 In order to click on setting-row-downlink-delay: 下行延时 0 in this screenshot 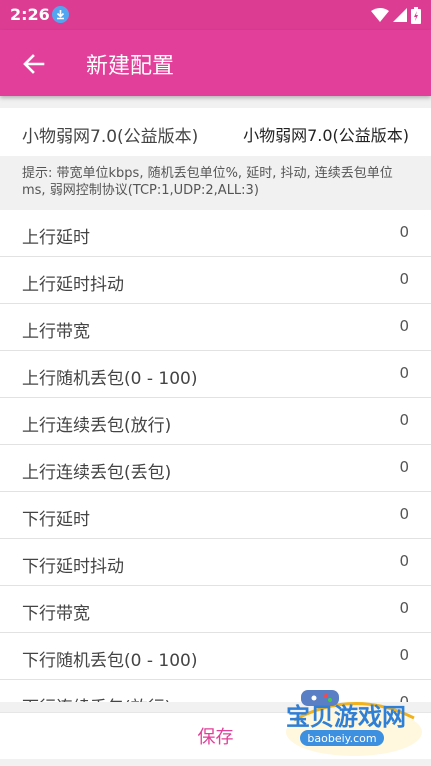, I will do `click(215, 515)`.